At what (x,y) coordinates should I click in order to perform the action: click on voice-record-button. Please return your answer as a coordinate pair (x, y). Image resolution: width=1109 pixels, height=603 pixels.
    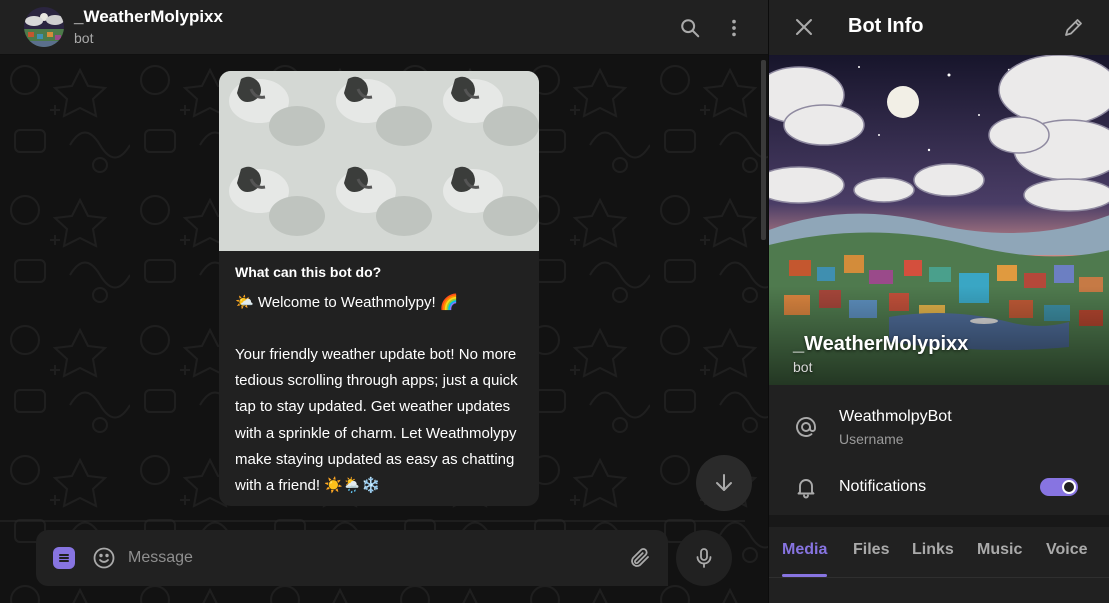
    Looking at the image, I should click on (704, 558).